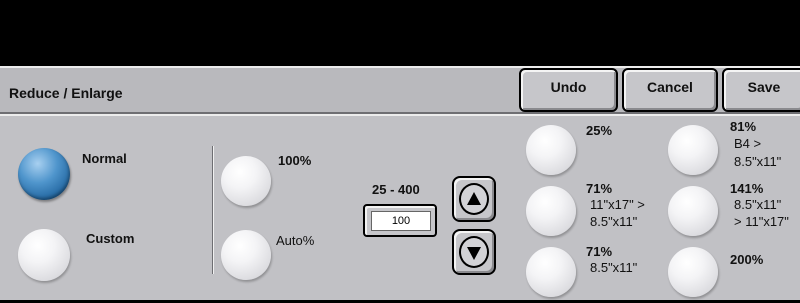 The width and height of the screenshot is (800, 303). Describe the element at coordinates (295, 240) in the screenshot. I see `auto-percent-label: Auto%` at that location.